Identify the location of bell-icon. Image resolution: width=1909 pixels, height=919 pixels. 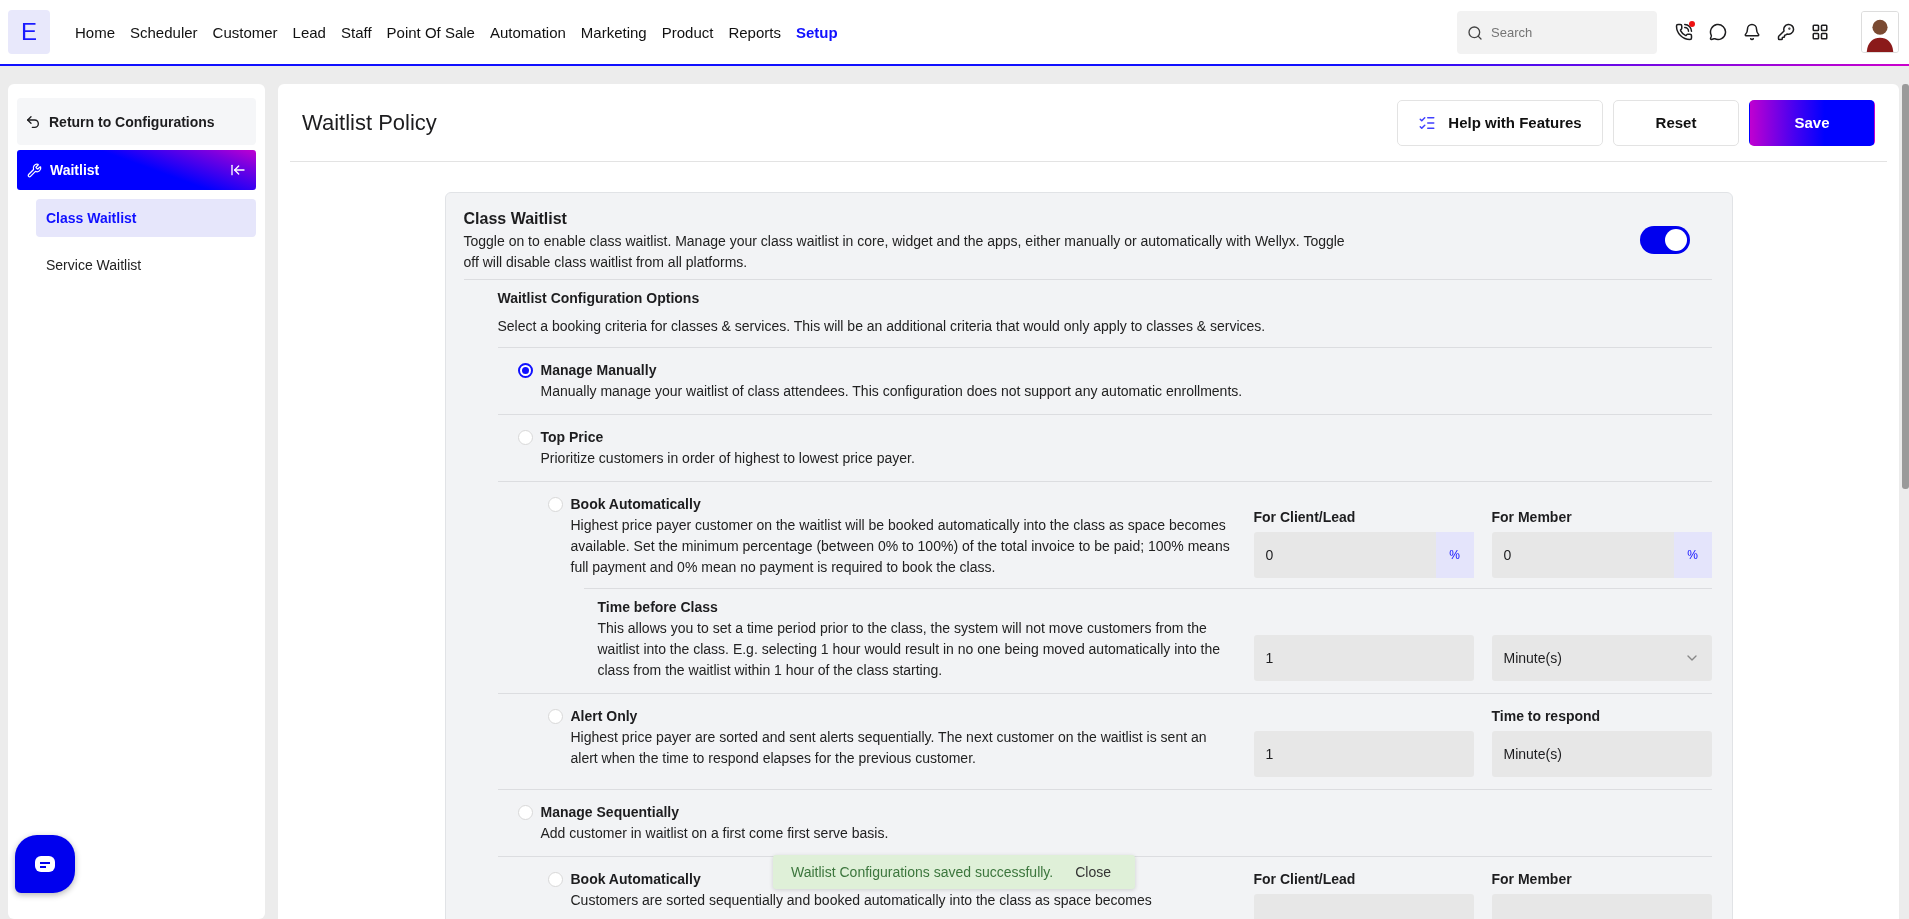
(1752, 32).